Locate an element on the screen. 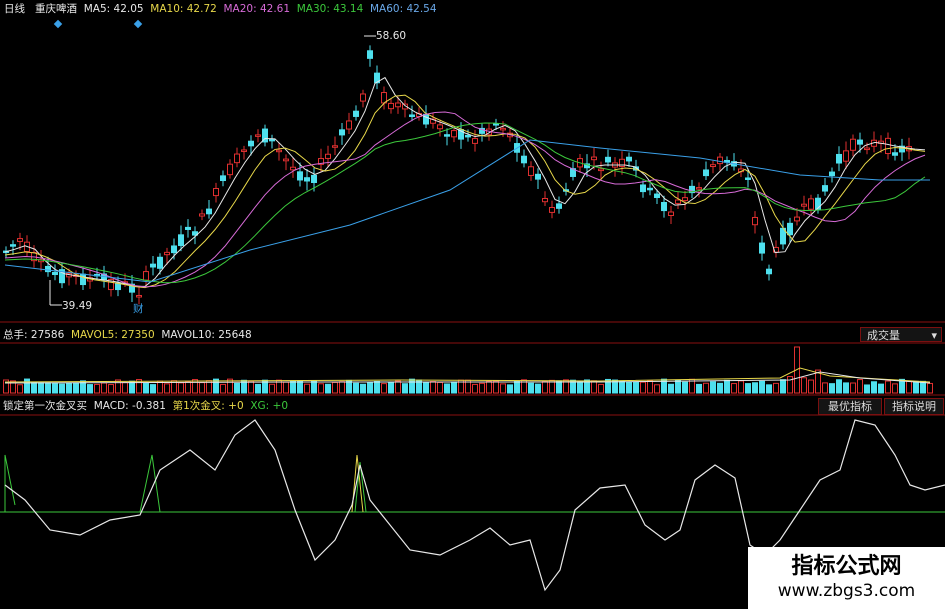  chevron-down-icon: ▾ is located at coordinates (934, 335).